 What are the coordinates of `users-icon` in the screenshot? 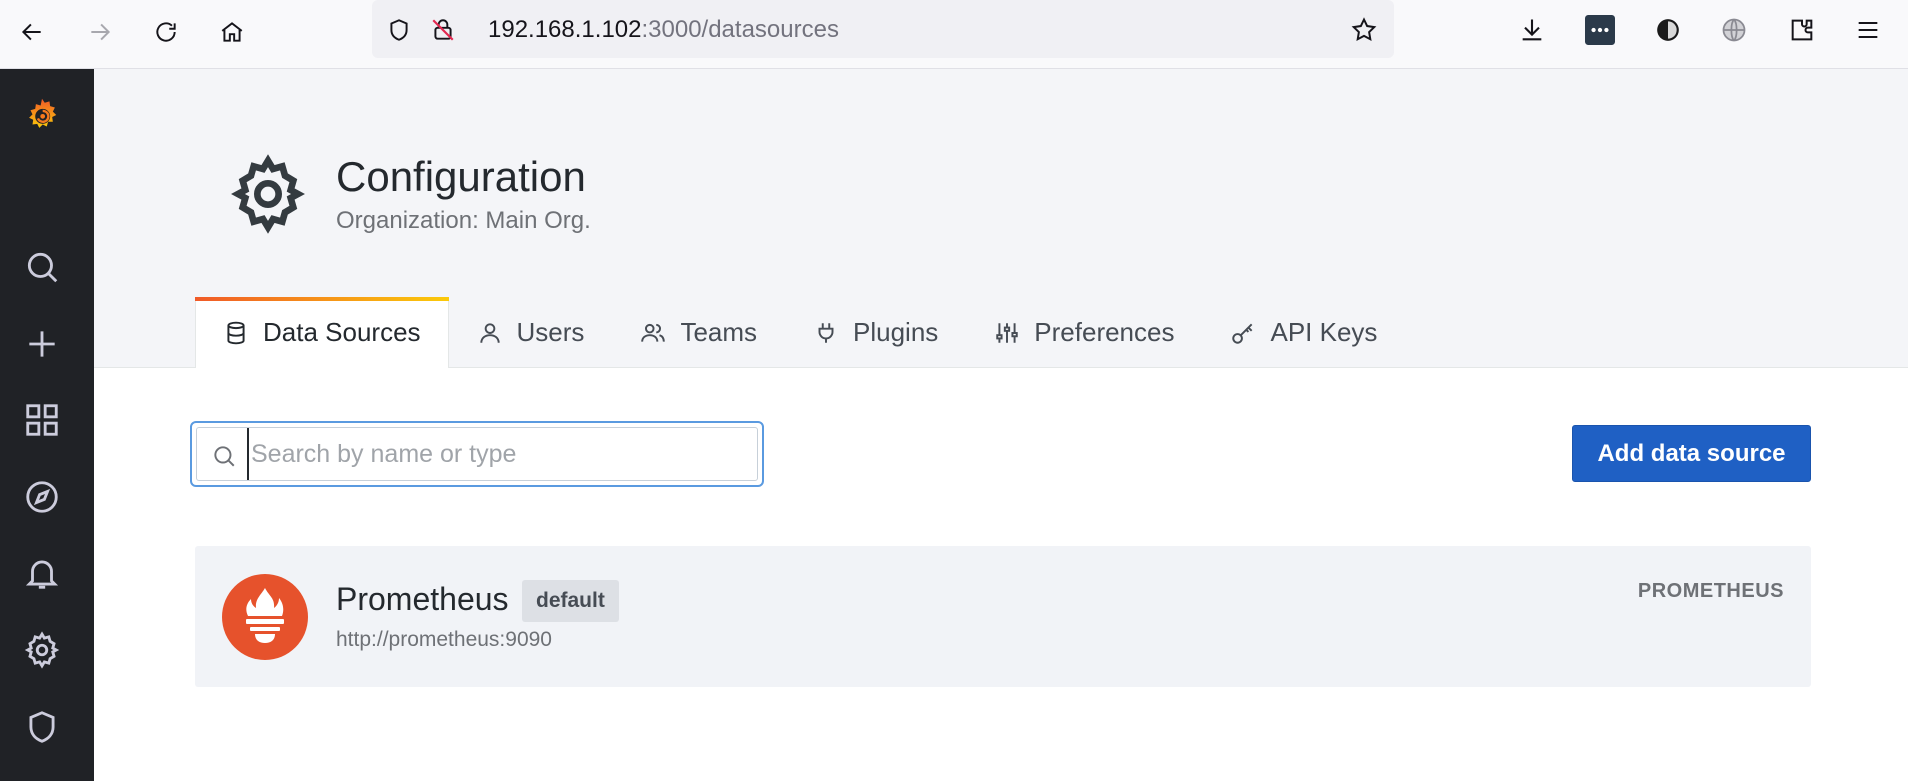 It's located at (653, 332).